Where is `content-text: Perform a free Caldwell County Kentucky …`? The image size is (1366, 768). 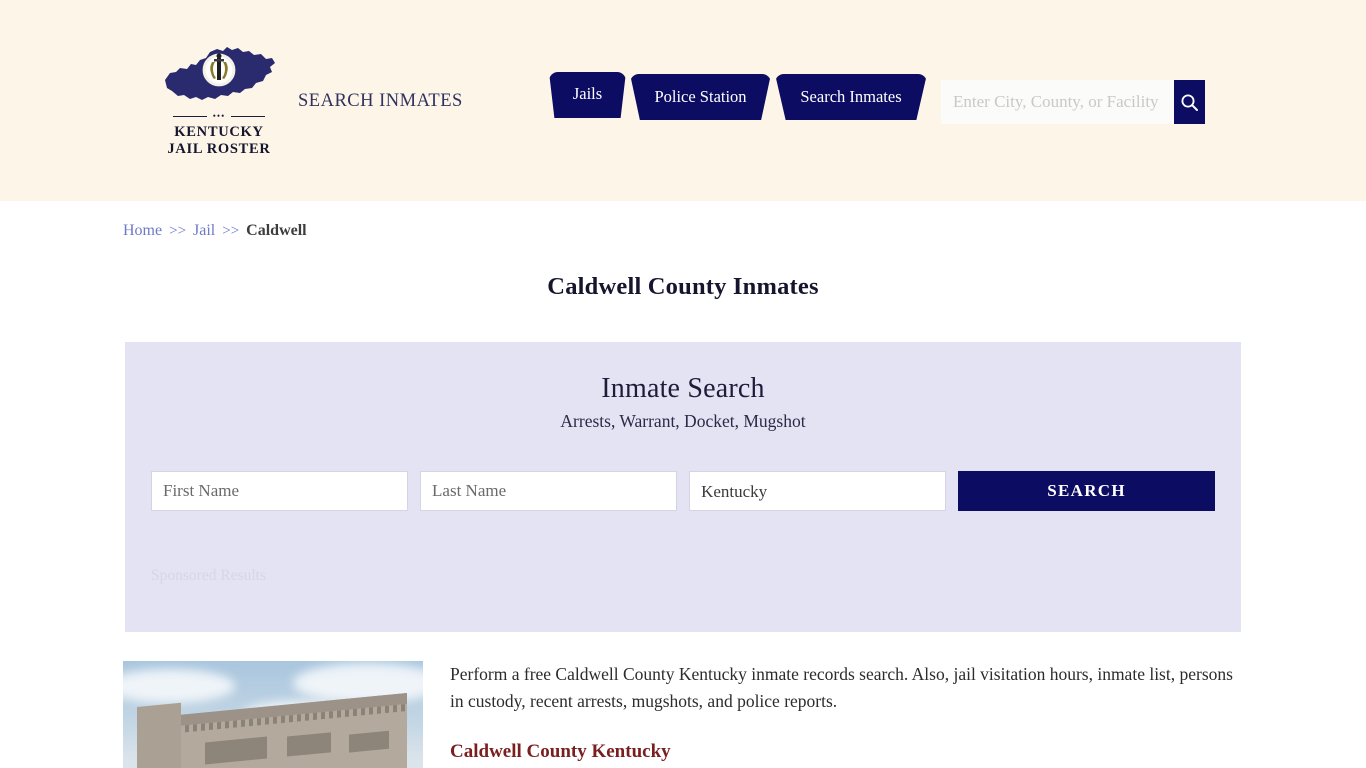 content-text: Perform a free Caldwell County Kentucky … is located at coordinates (846, 714).